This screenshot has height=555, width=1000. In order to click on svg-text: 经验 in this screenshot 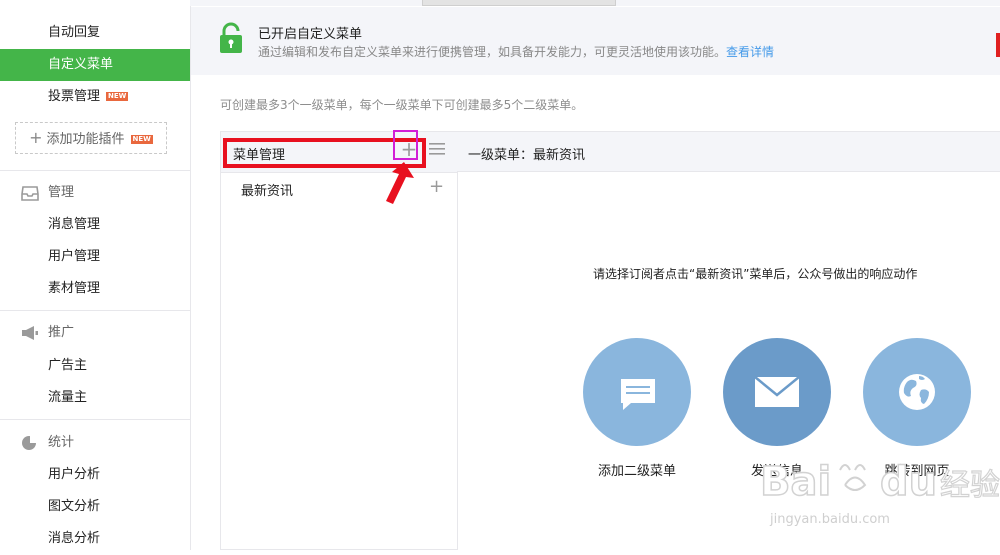, I will do `click(970, 485)`.